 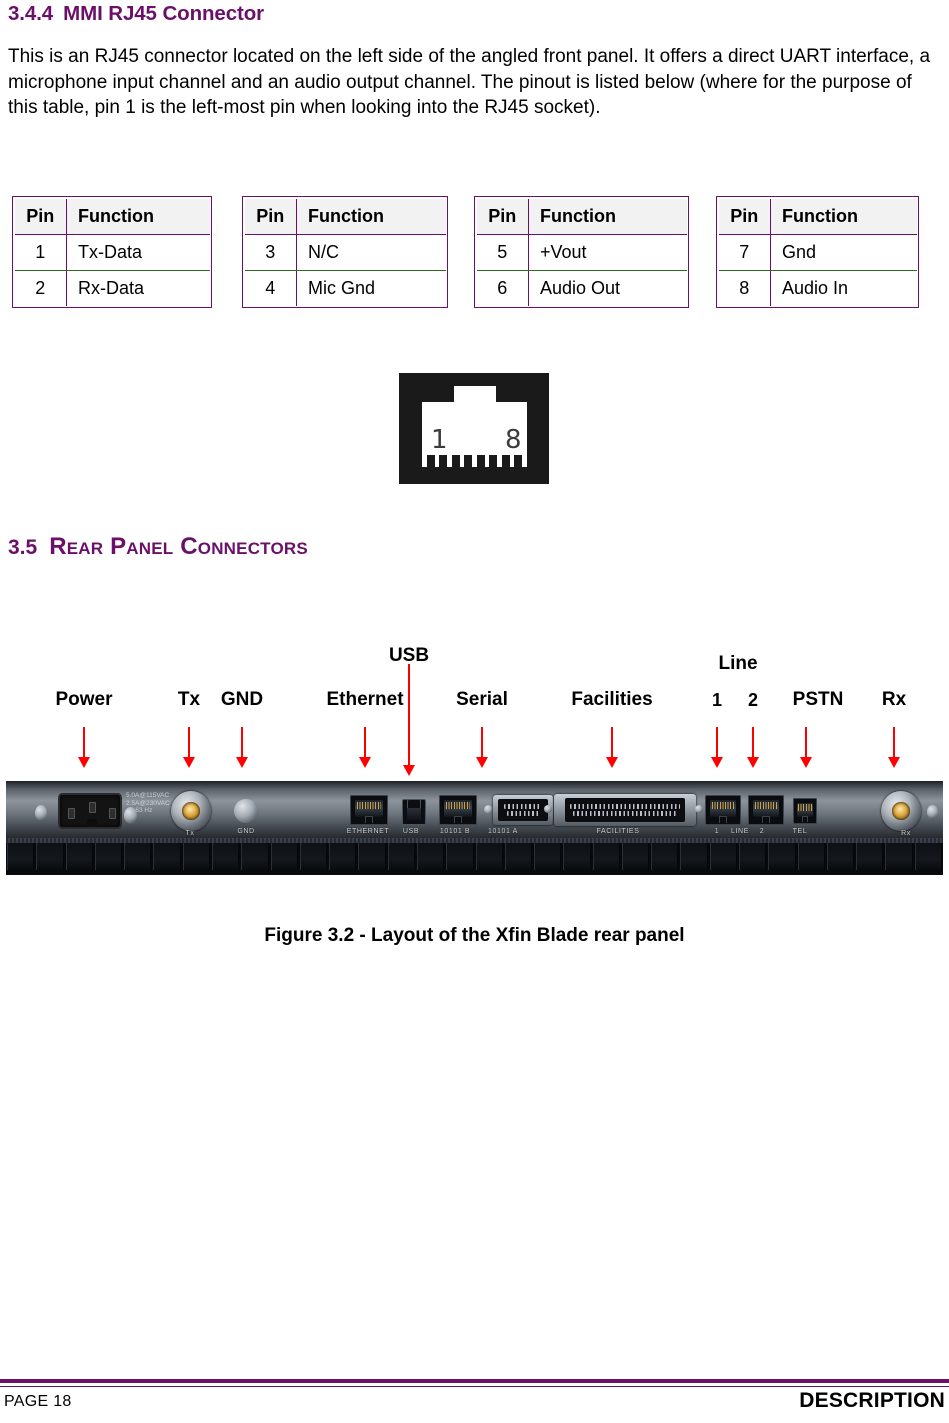 What do you see at coordinates (717, 831) in the screenshot?
I see `silkscreen-line-1: 1` at bounding box center [717, 831].